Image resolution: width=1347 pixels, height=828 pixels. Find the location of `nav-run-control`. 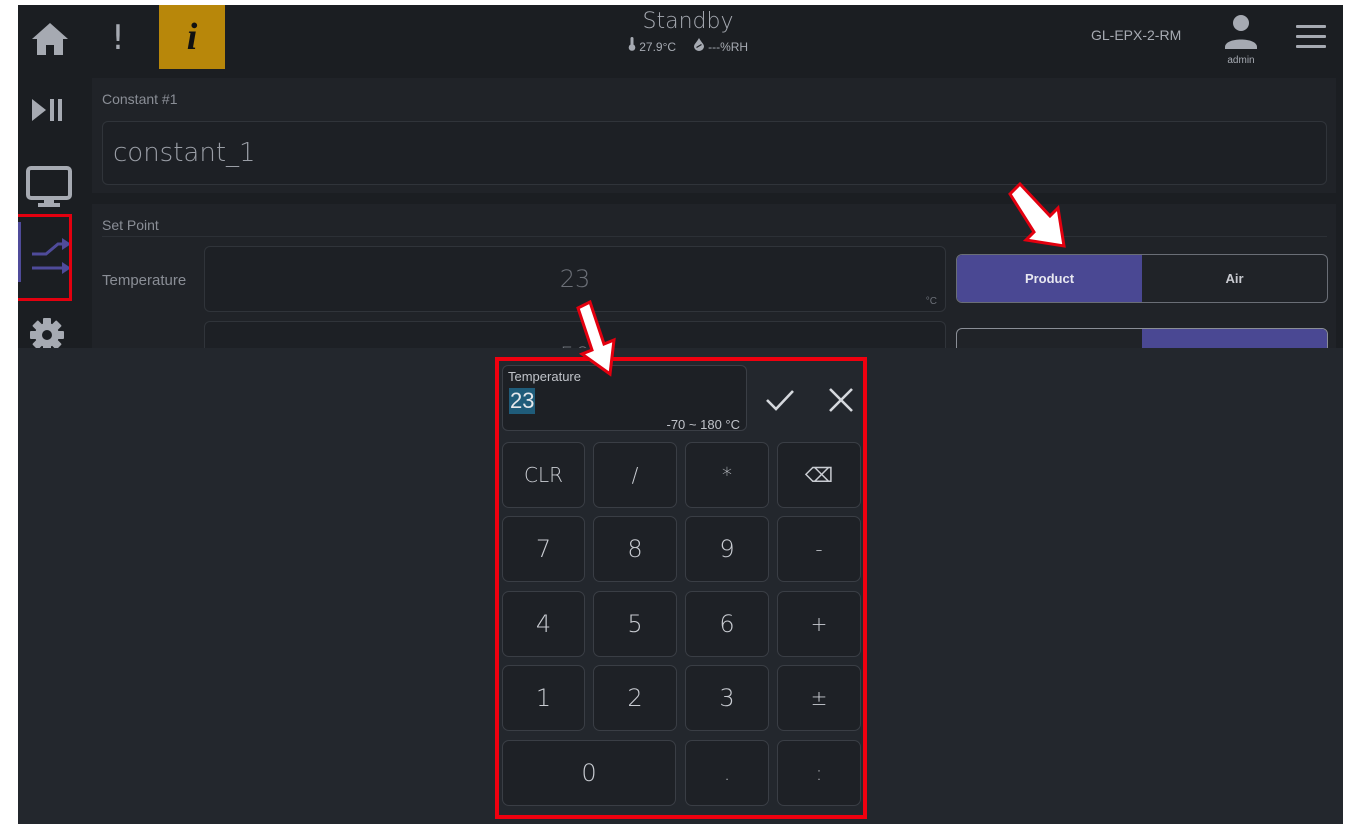

nav-run-control is located at coordinates (52, 110).